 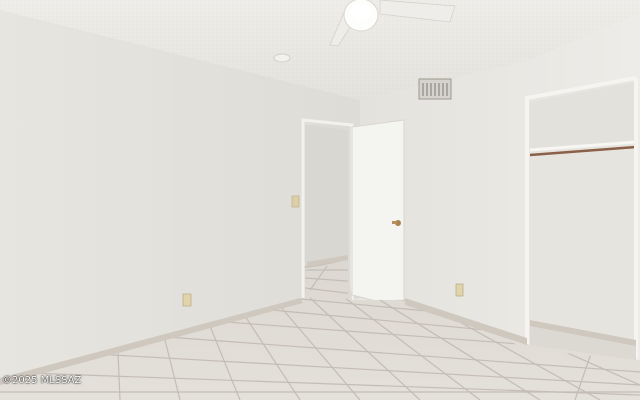 What do you see at coordinates (282, 58) in the screenshot?
I see `smoke-detector` at bounding box center [282, 58].